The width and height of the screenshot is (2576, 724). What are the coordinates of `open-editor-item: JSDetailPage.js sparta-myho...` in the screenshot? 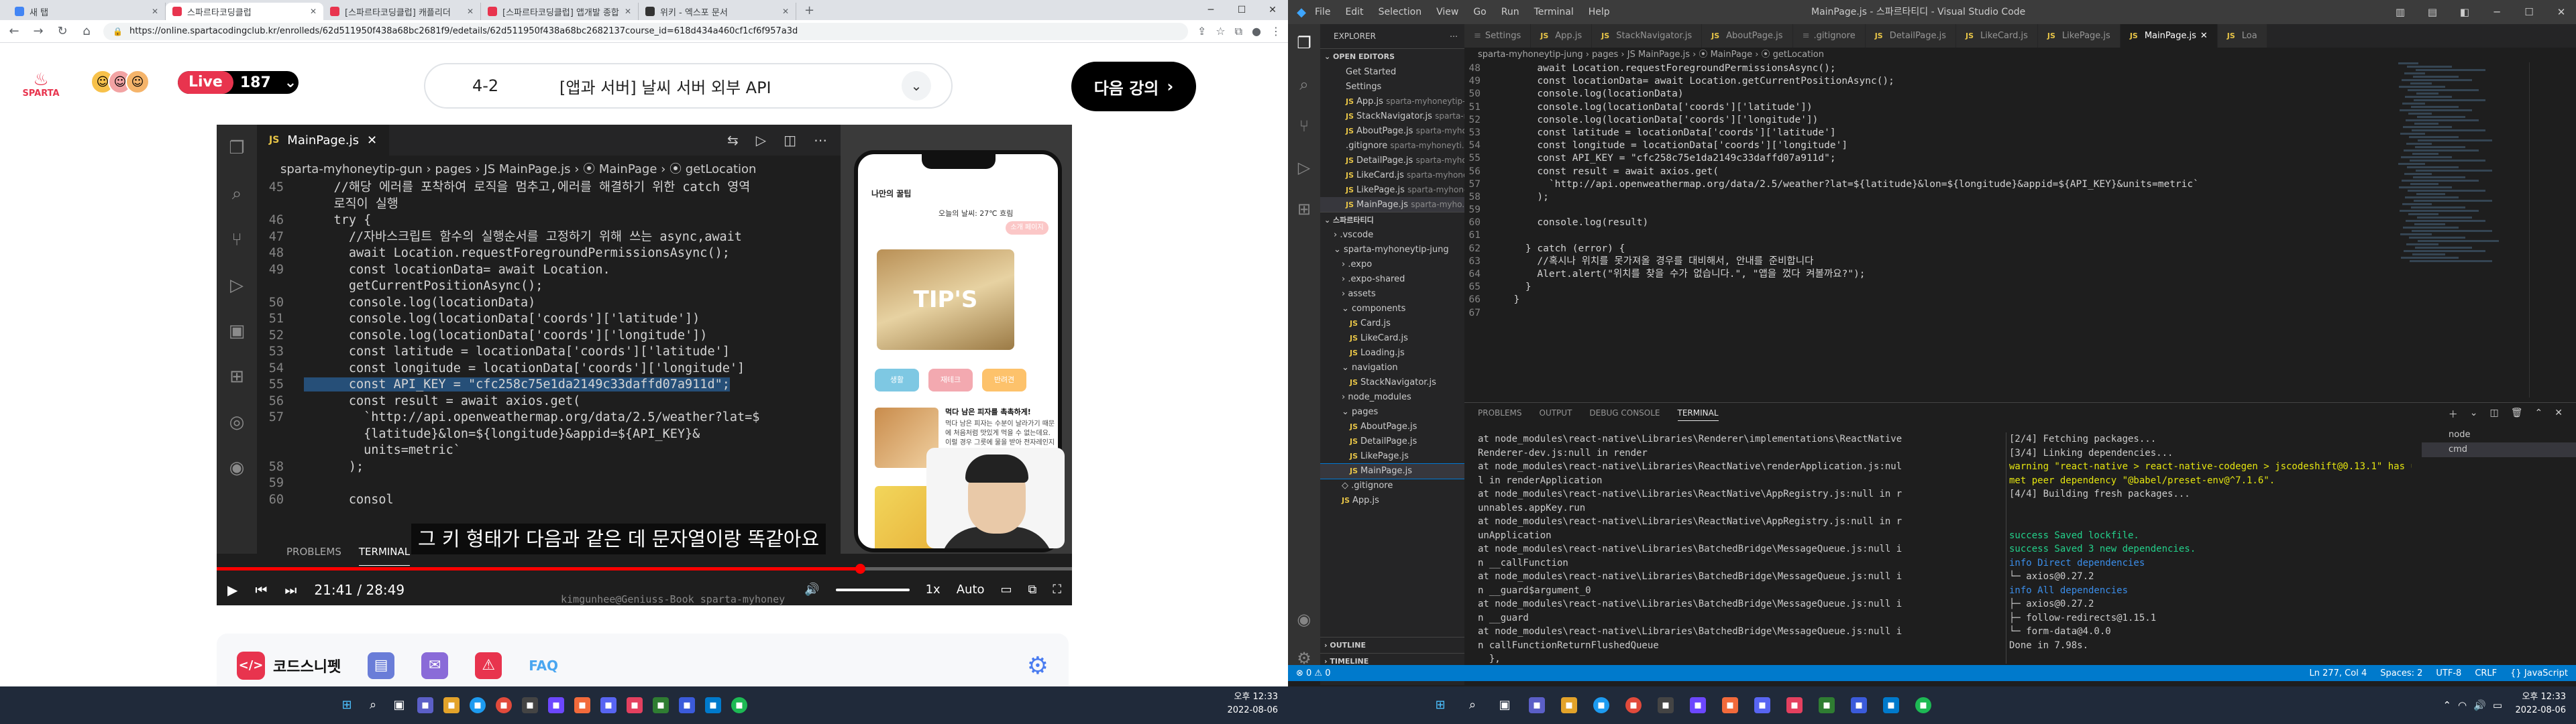 It's located at (1392, 160).